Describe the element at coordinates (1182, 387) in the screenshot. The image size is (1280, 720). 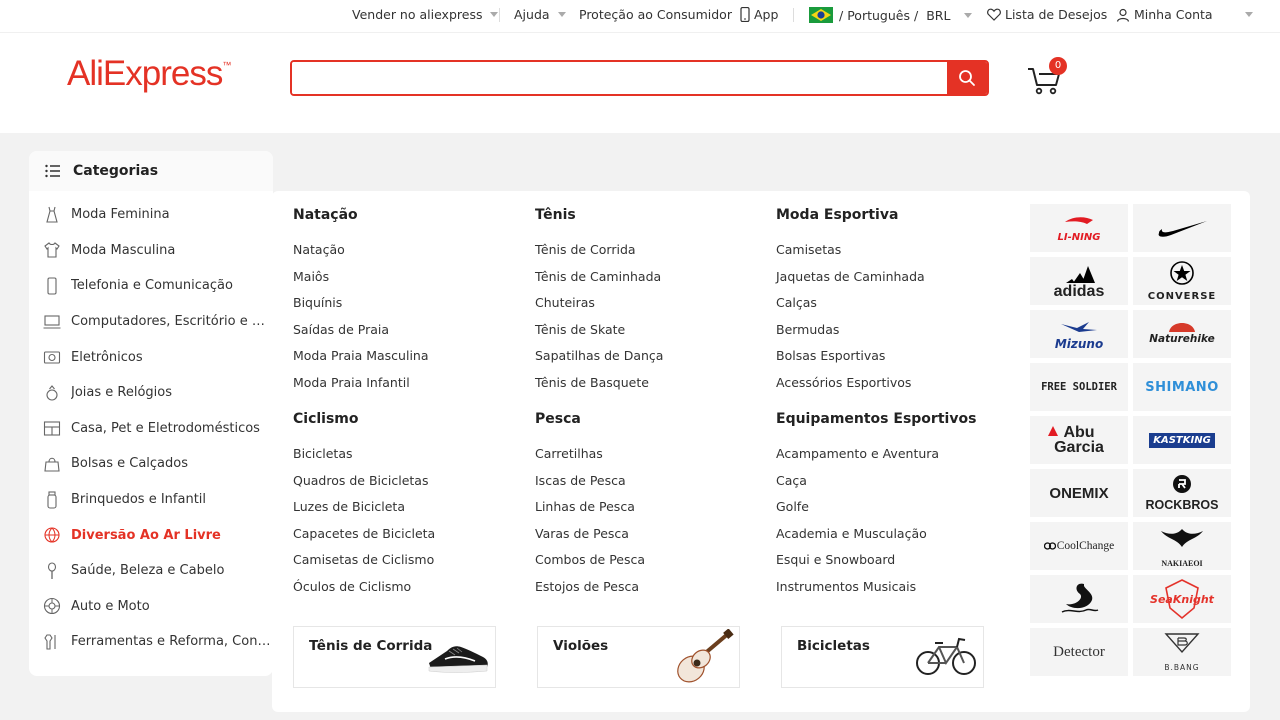
I see `brand-shimano: SHIMANO` at that location.